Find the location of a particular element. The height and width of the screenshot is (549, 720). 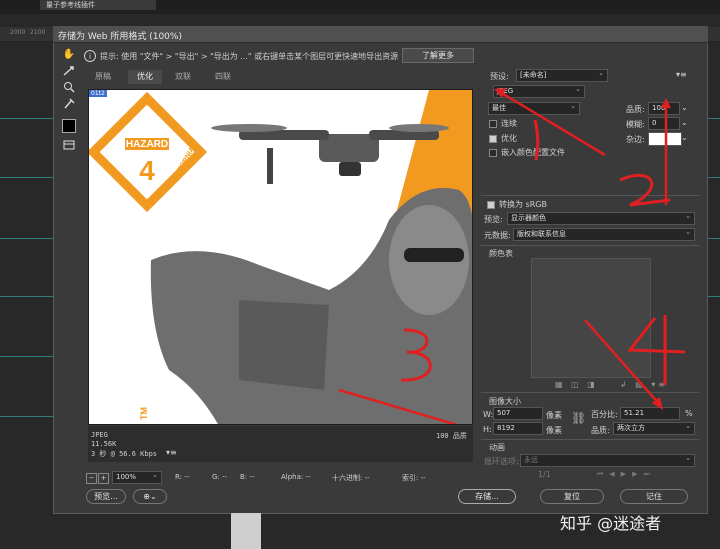

tab-optimized: 优化 is located at coordinates (145, 77).